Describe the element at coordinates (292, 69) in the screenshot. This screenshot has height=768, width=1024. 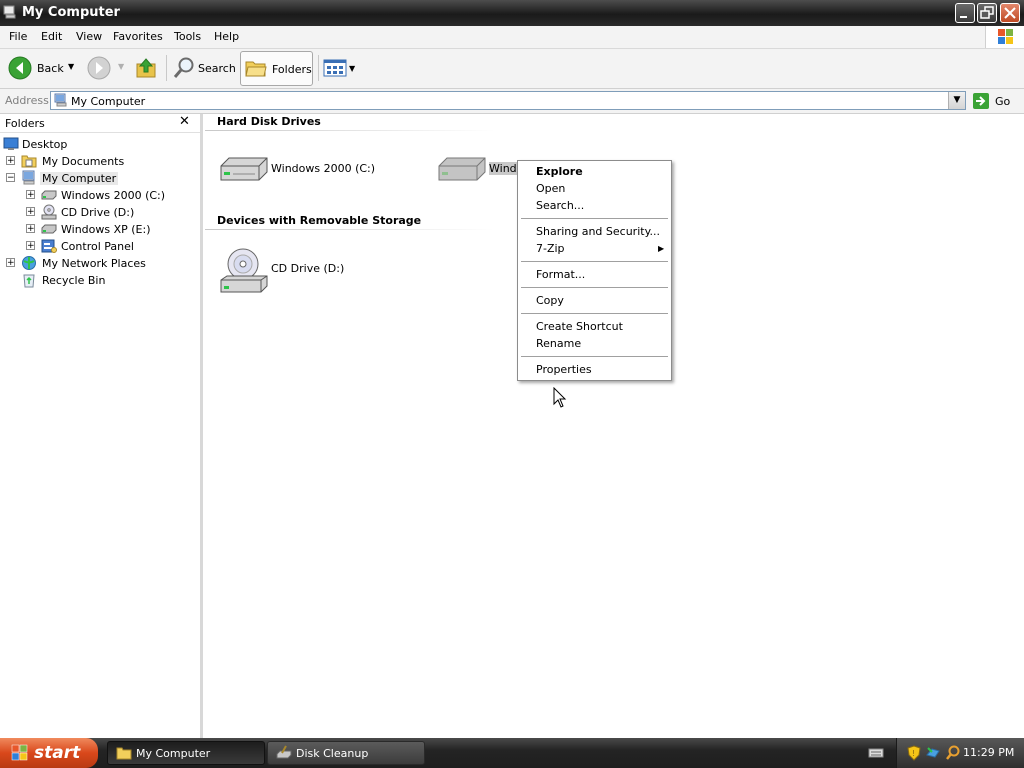
I see `folders-label: Folders` at that location.